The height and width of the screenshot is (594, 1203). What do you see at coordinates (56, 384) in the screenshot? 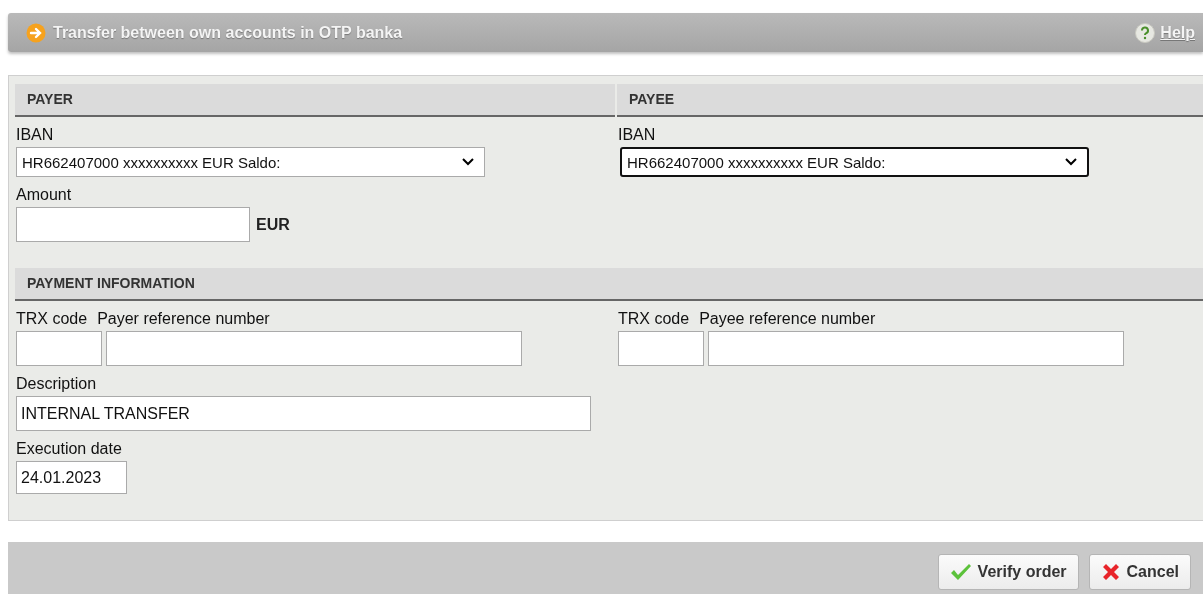
I see `field-label: Description` at bounding box center [56, 384].